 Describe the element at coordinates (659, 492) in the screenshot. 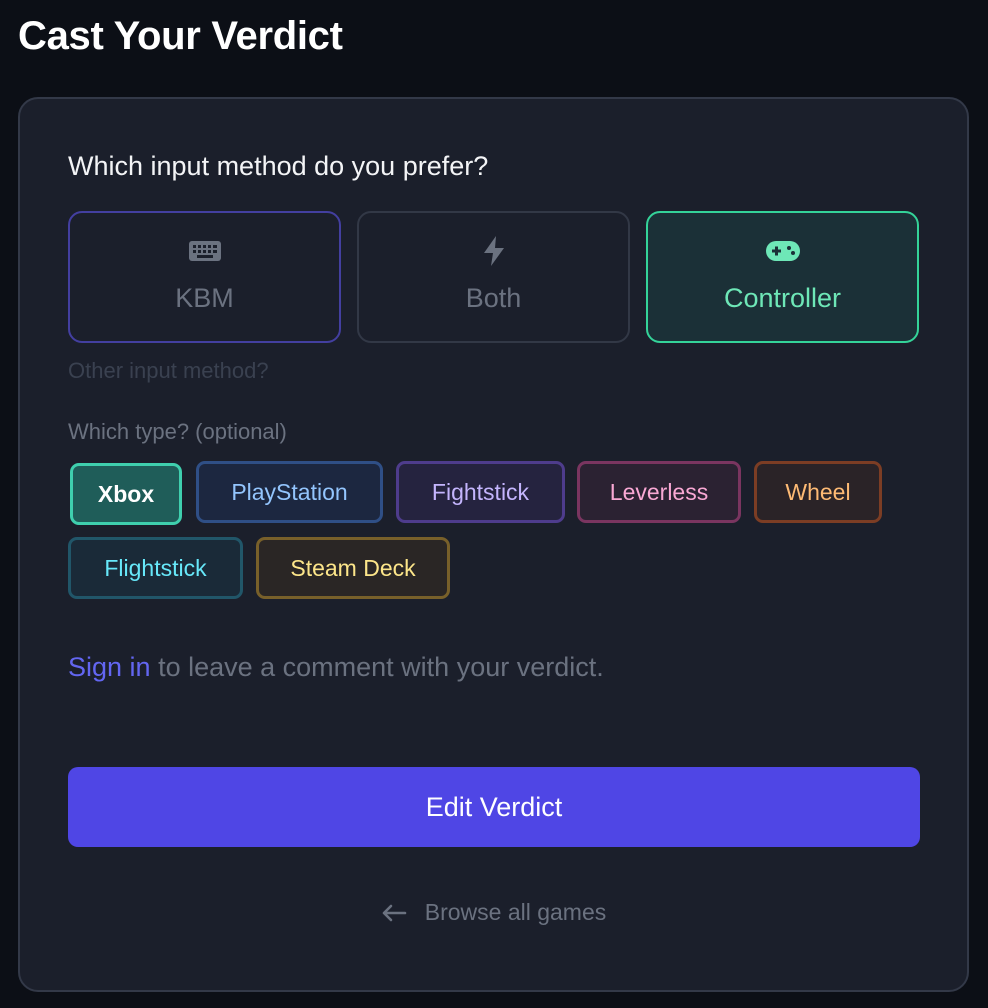

I see `type-chip-leverless: Leverless` at that location.